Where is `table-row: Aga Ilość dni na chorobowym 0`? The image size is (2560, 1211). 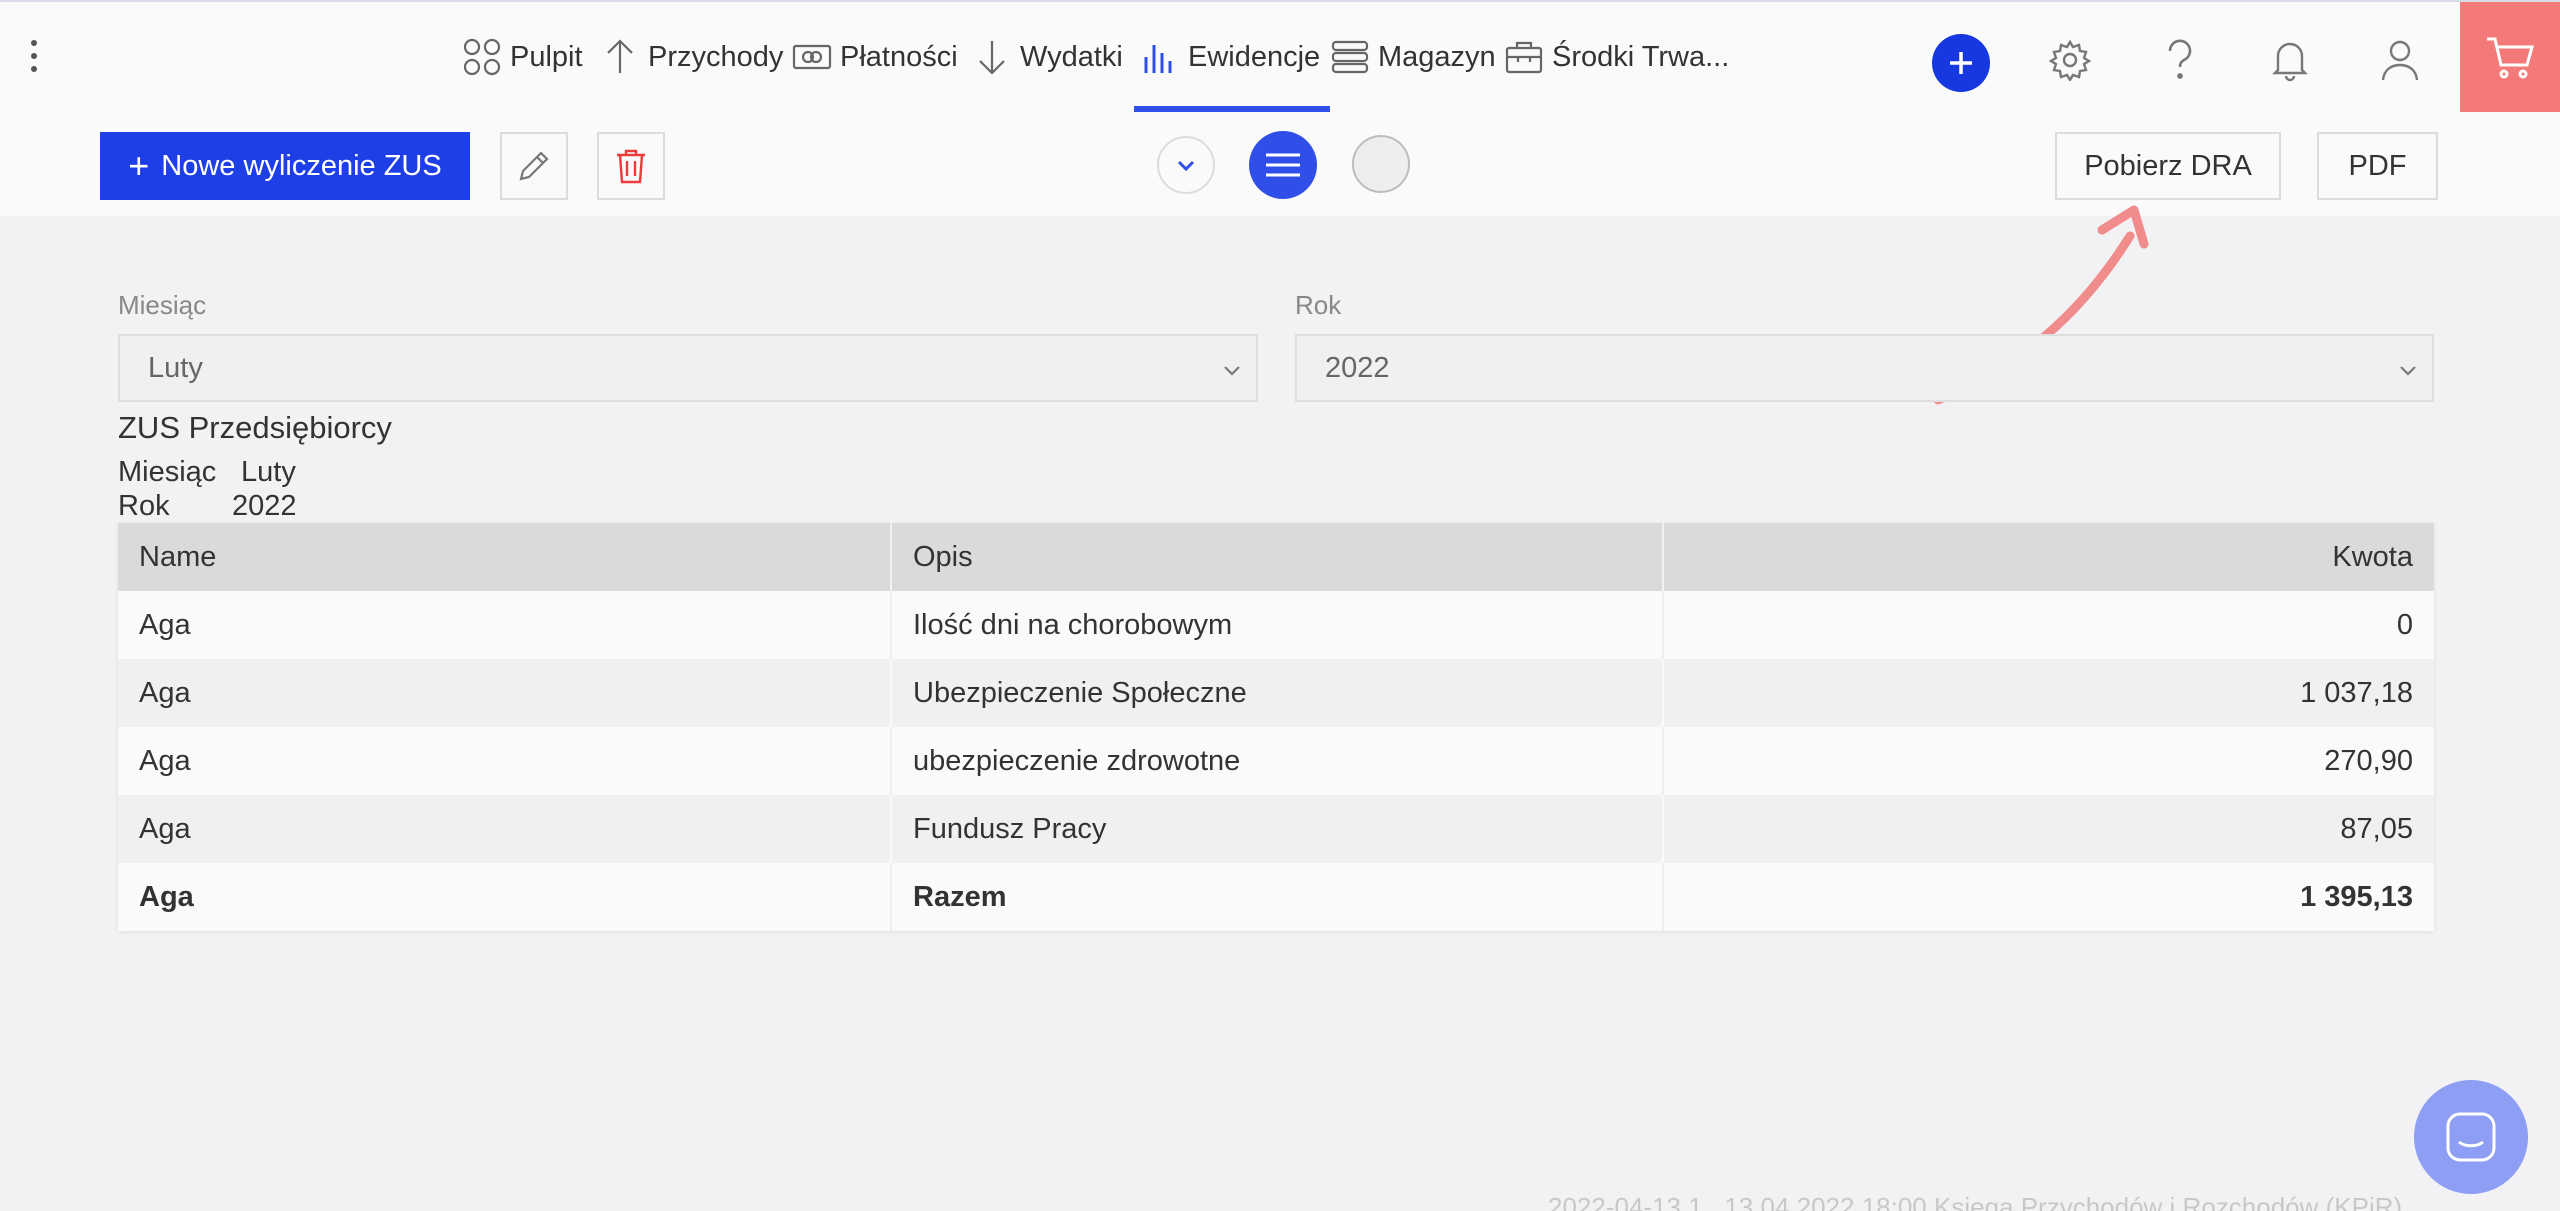 table-row: Aga Ilość dni na chorobowym 0 is located at coordinates (1276, 625).